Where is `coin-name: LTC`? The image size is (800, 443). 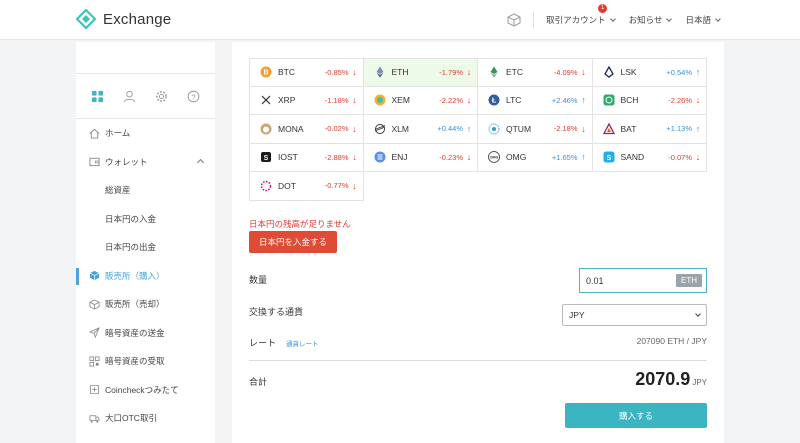 coin-name: LTC is located at coordinates (514, 100).